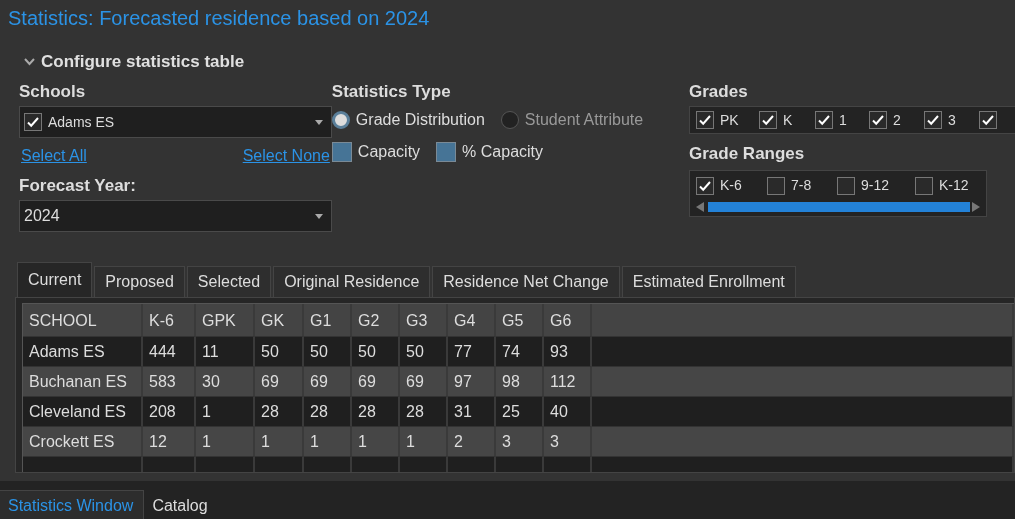  I want to click on tab: Statistics Window, so click(72, 504).